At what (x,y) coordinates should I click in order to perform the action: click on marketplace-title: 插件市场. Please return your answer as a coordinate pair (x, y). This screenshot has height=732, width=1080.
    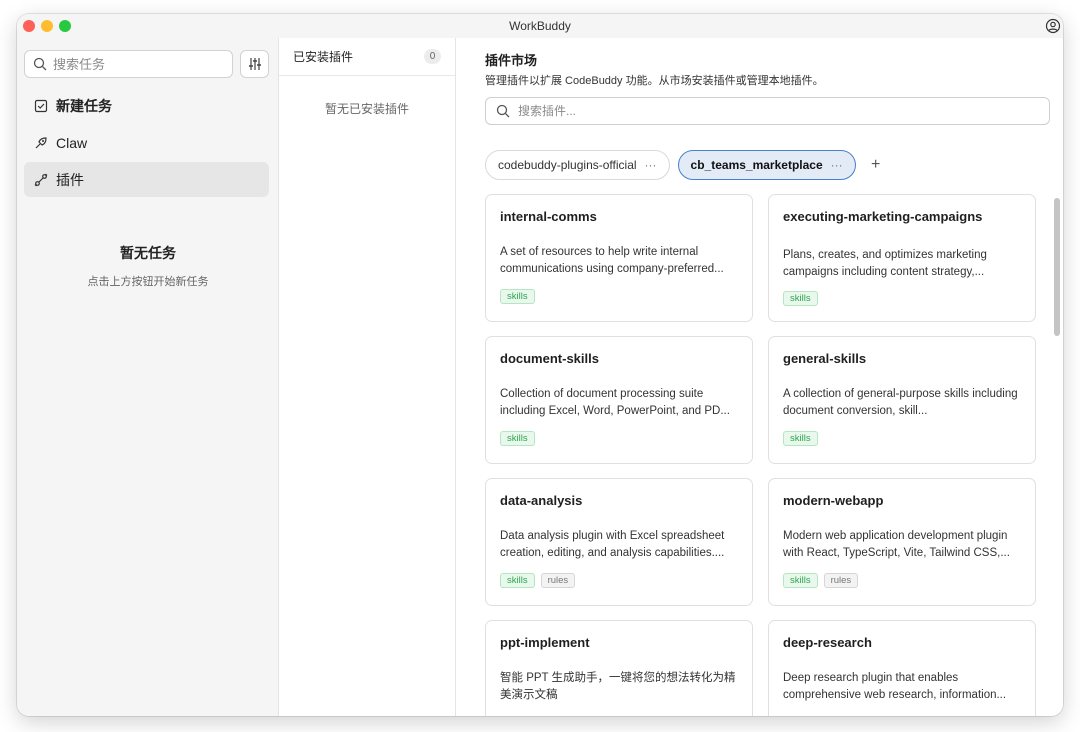
    Looking at the image, I should click on (511, 60).